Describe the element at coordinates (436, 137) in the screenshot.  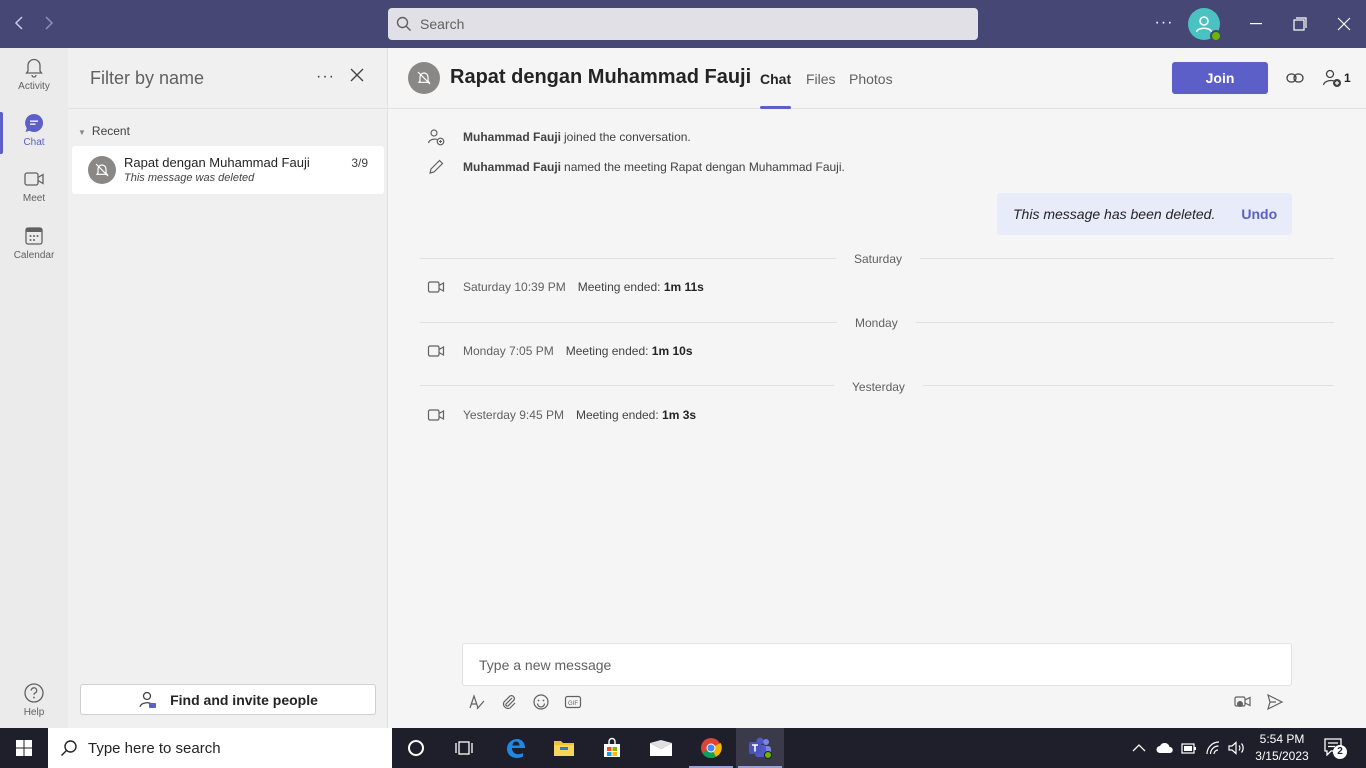
I see `person-add-icon` at that location.